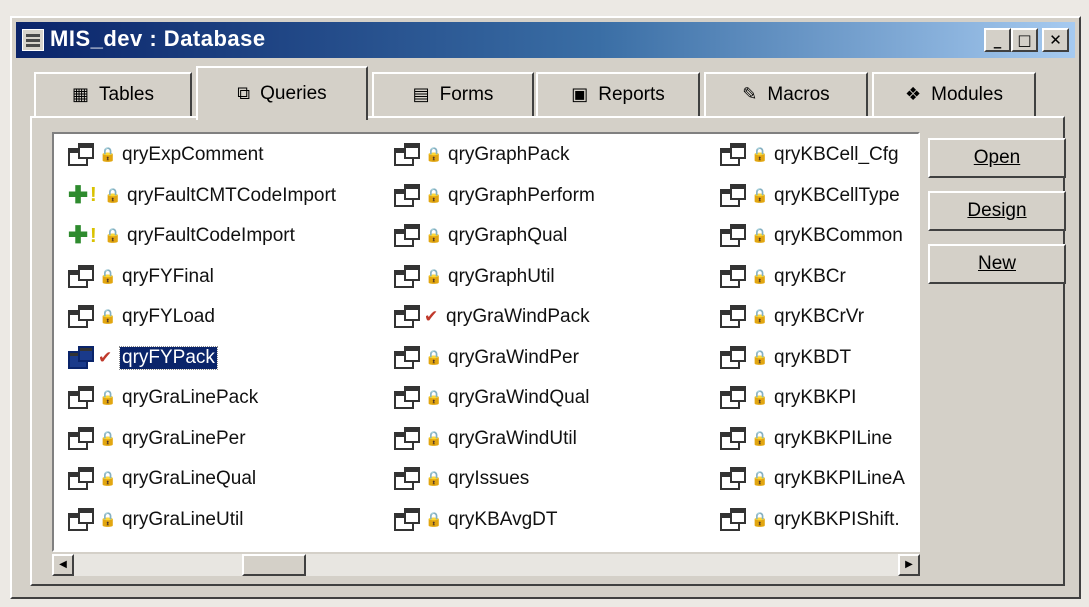 This screenshot has width=1089, height=607. I want to click on query-name: qryKBAvgDT, so click(503, 519).